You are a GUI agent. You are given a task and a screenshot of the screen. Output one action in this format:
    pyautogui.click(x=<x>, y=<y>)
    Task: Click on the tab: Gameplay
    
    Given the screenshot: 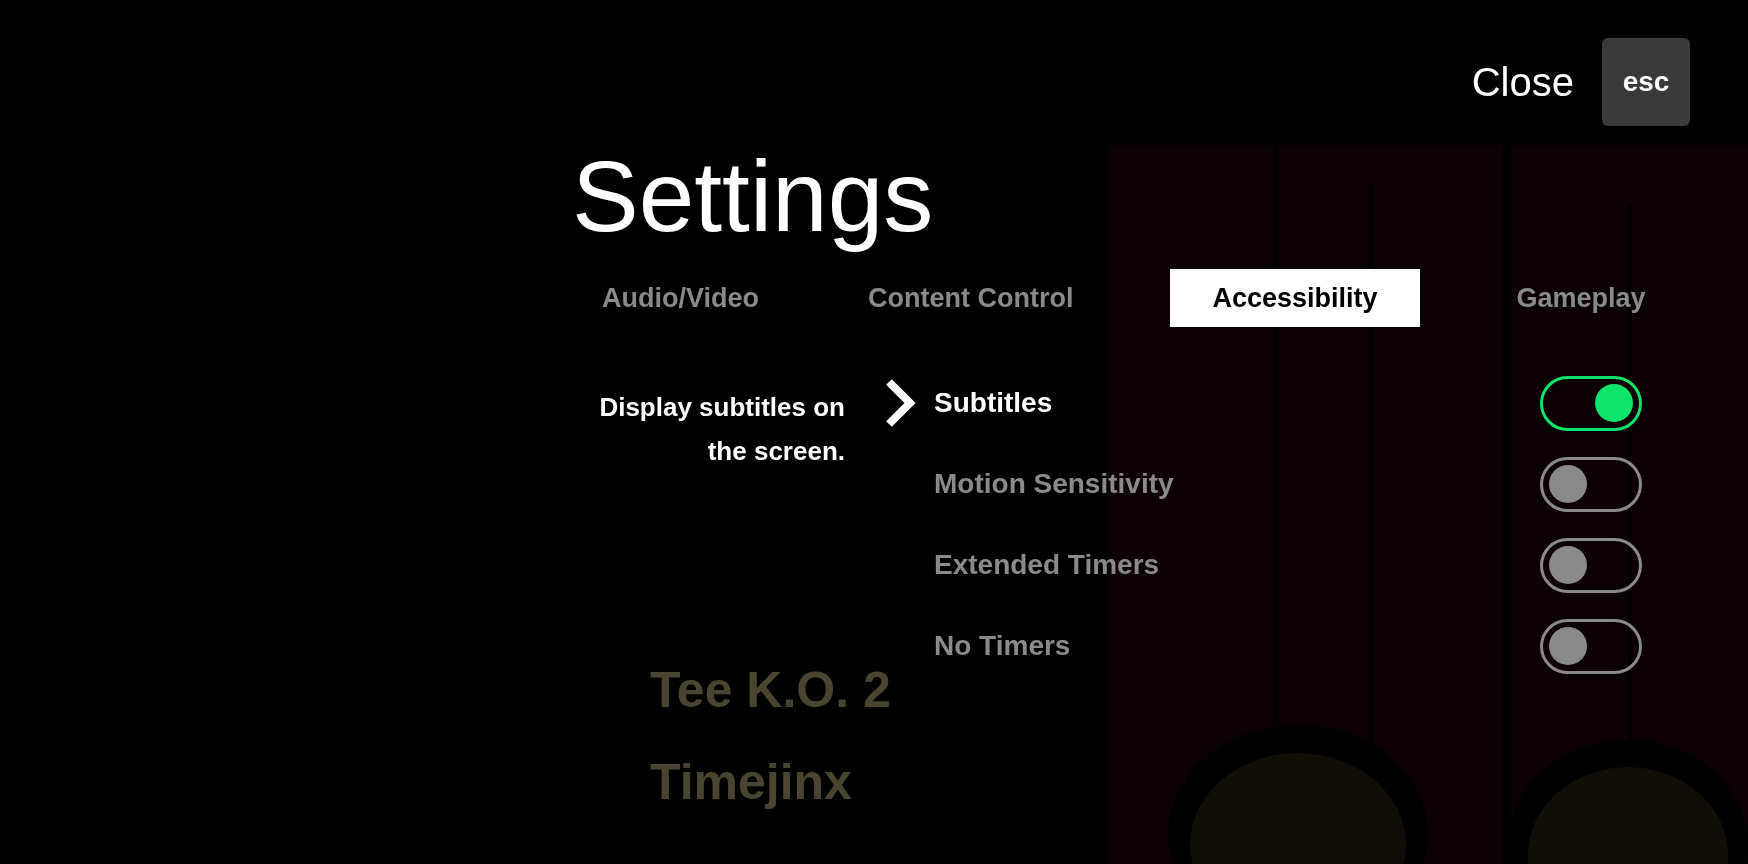 What is the action you would take?
    pyautogui.click(x=1581, y=298)
    